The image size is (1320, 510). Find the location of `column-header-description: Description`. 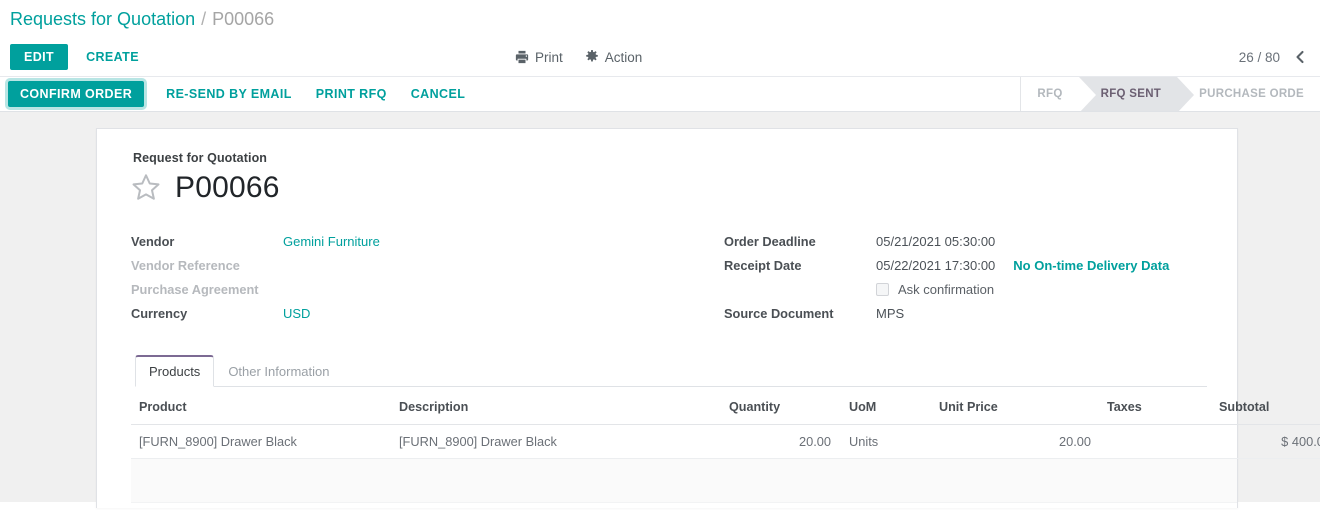

column-header-description: Description is located at coordinates (564, 406).